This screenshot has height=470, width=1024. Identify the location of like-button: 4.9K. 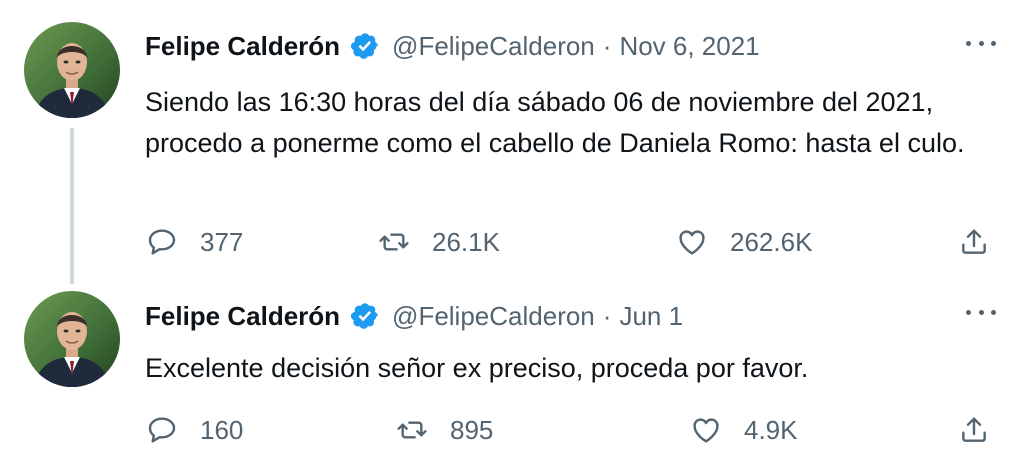
(744, 430).